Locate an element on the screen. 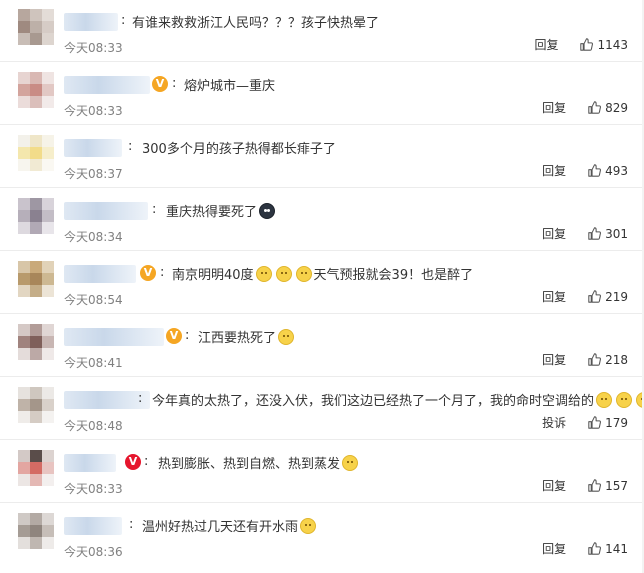 Image resolution: width=644 pixels, height=573 pixels. comment-item: V : 江西要热死了 今天08:41 回复 218 is located at coordinates (322, 346).